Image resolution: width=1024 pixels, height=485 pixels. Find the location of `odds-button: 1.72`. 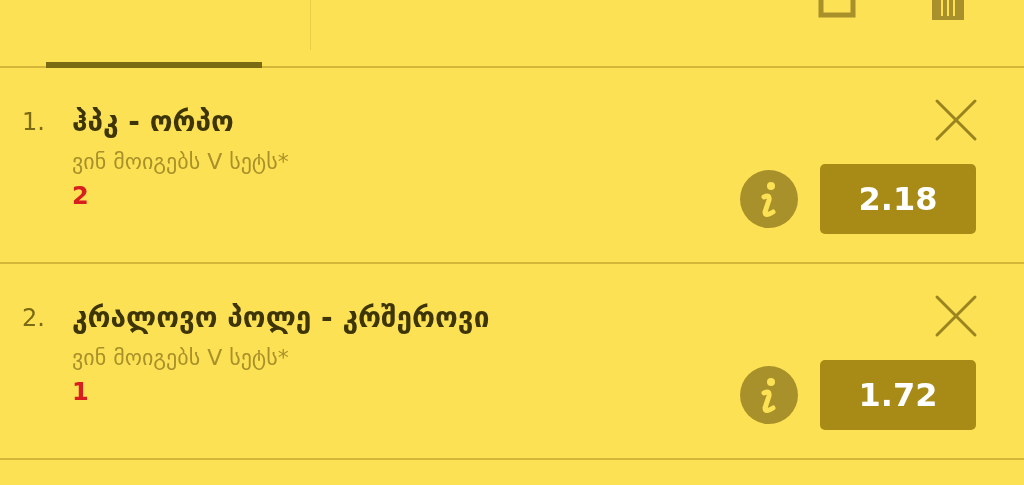

odds-button: 1.72 is located at coordinates (898, 395).